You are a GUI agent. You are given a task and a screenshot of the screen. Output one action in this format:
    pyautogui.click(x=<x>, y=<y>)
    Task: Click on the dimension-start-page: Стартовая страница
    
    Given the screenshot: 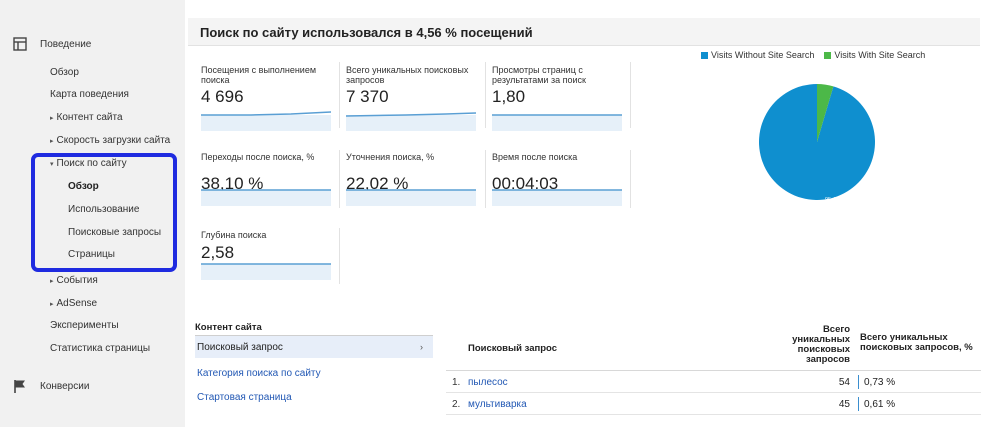 What is the action you would take?
    pyautogui.click(x=244, y=397)
    